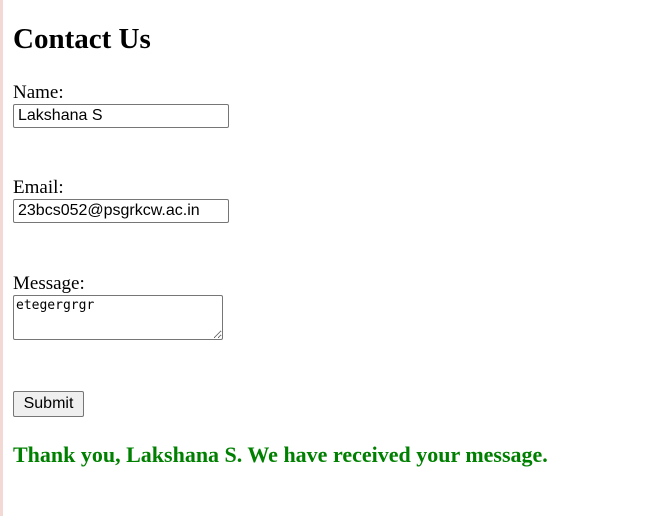 This screenshot has height=516, width=663. I want to click on submit-button: Submit, so click(48, 404).